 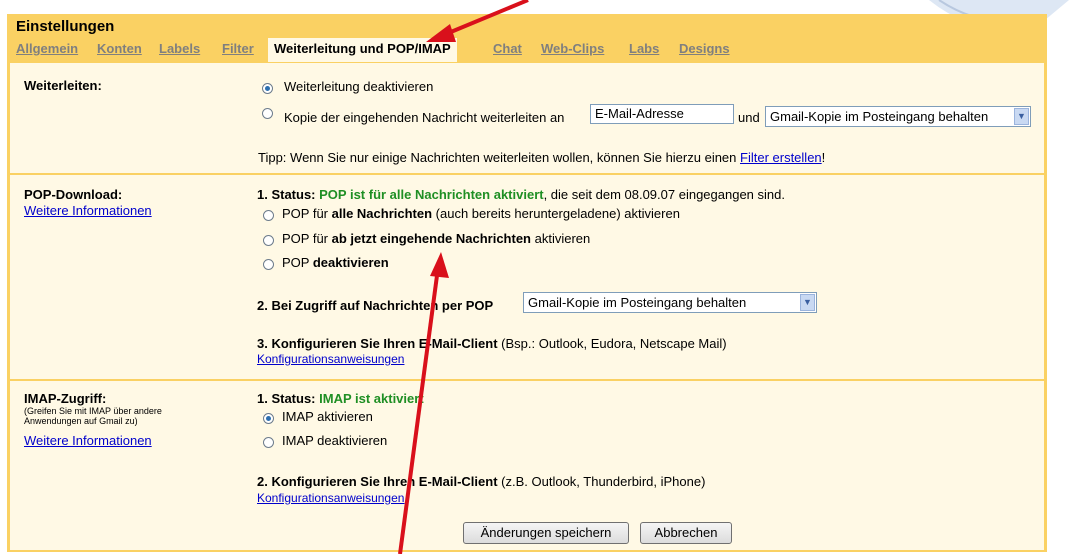 I want to click on annotation-arrows, so click(x=463, y=277).